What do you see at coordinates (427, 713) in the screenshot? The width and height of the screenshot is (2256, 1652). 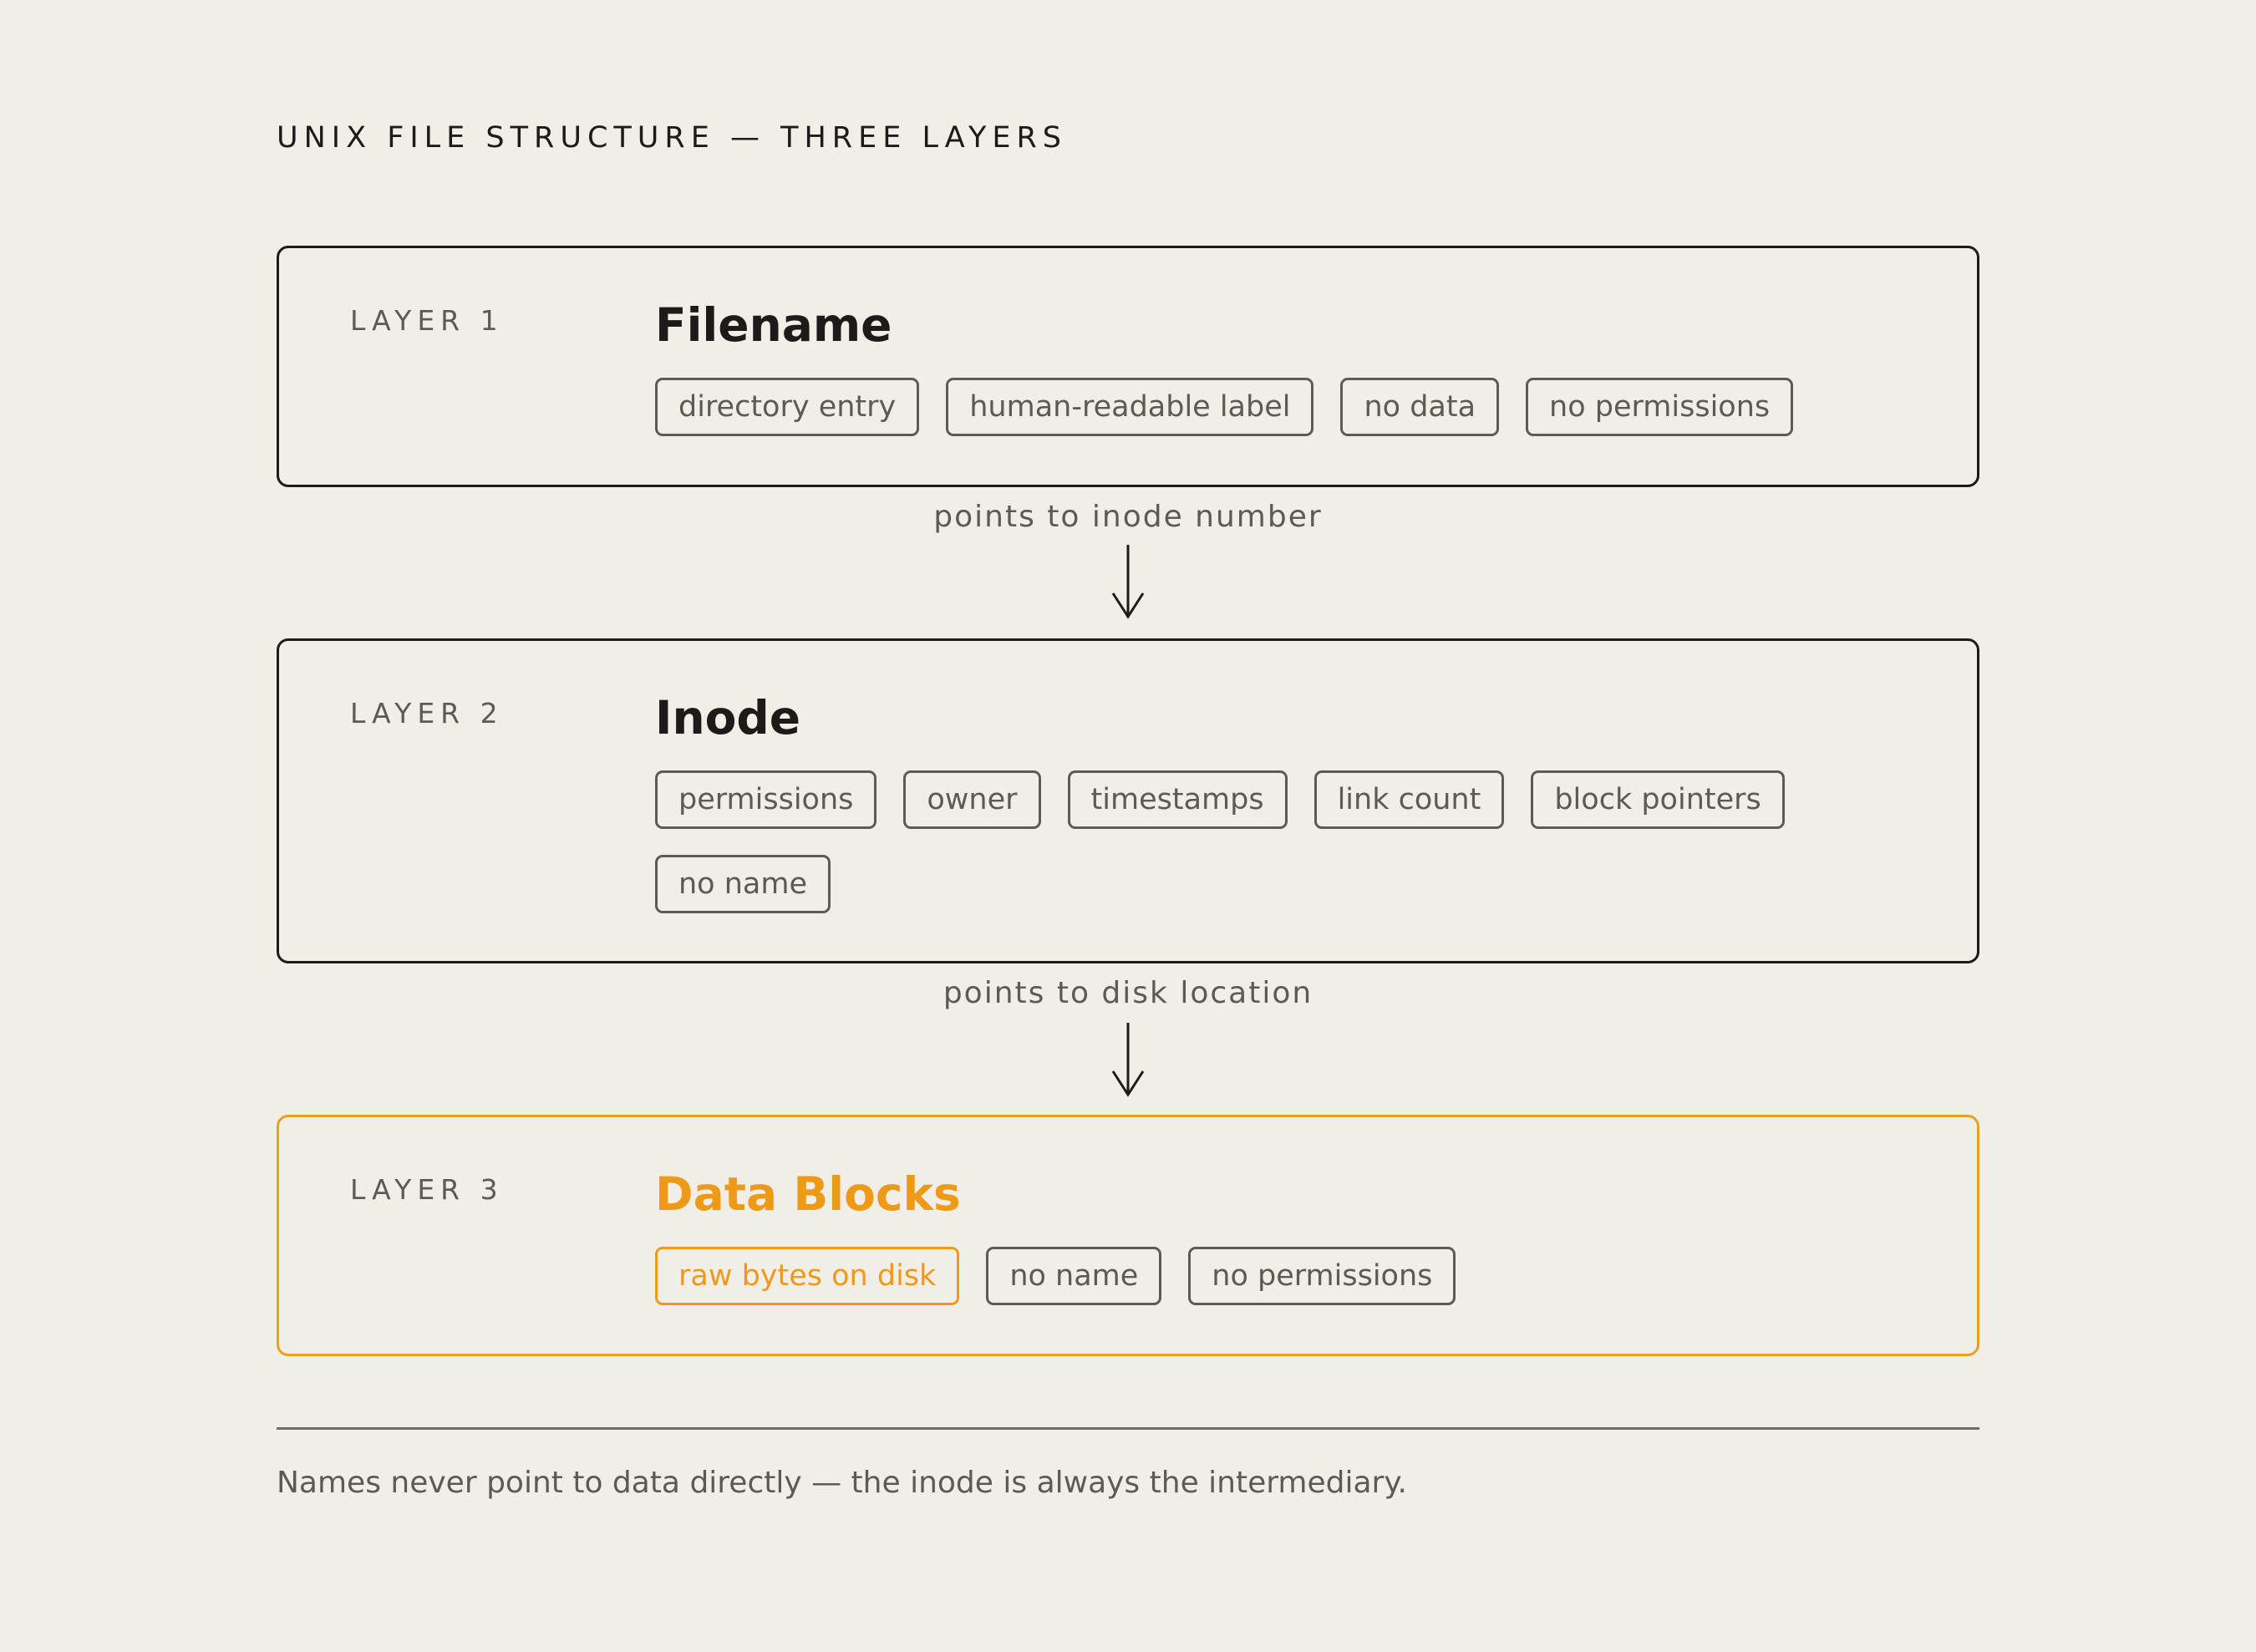 I see `layer-2-label: LAYER 2` at bounding box center [427, 713].